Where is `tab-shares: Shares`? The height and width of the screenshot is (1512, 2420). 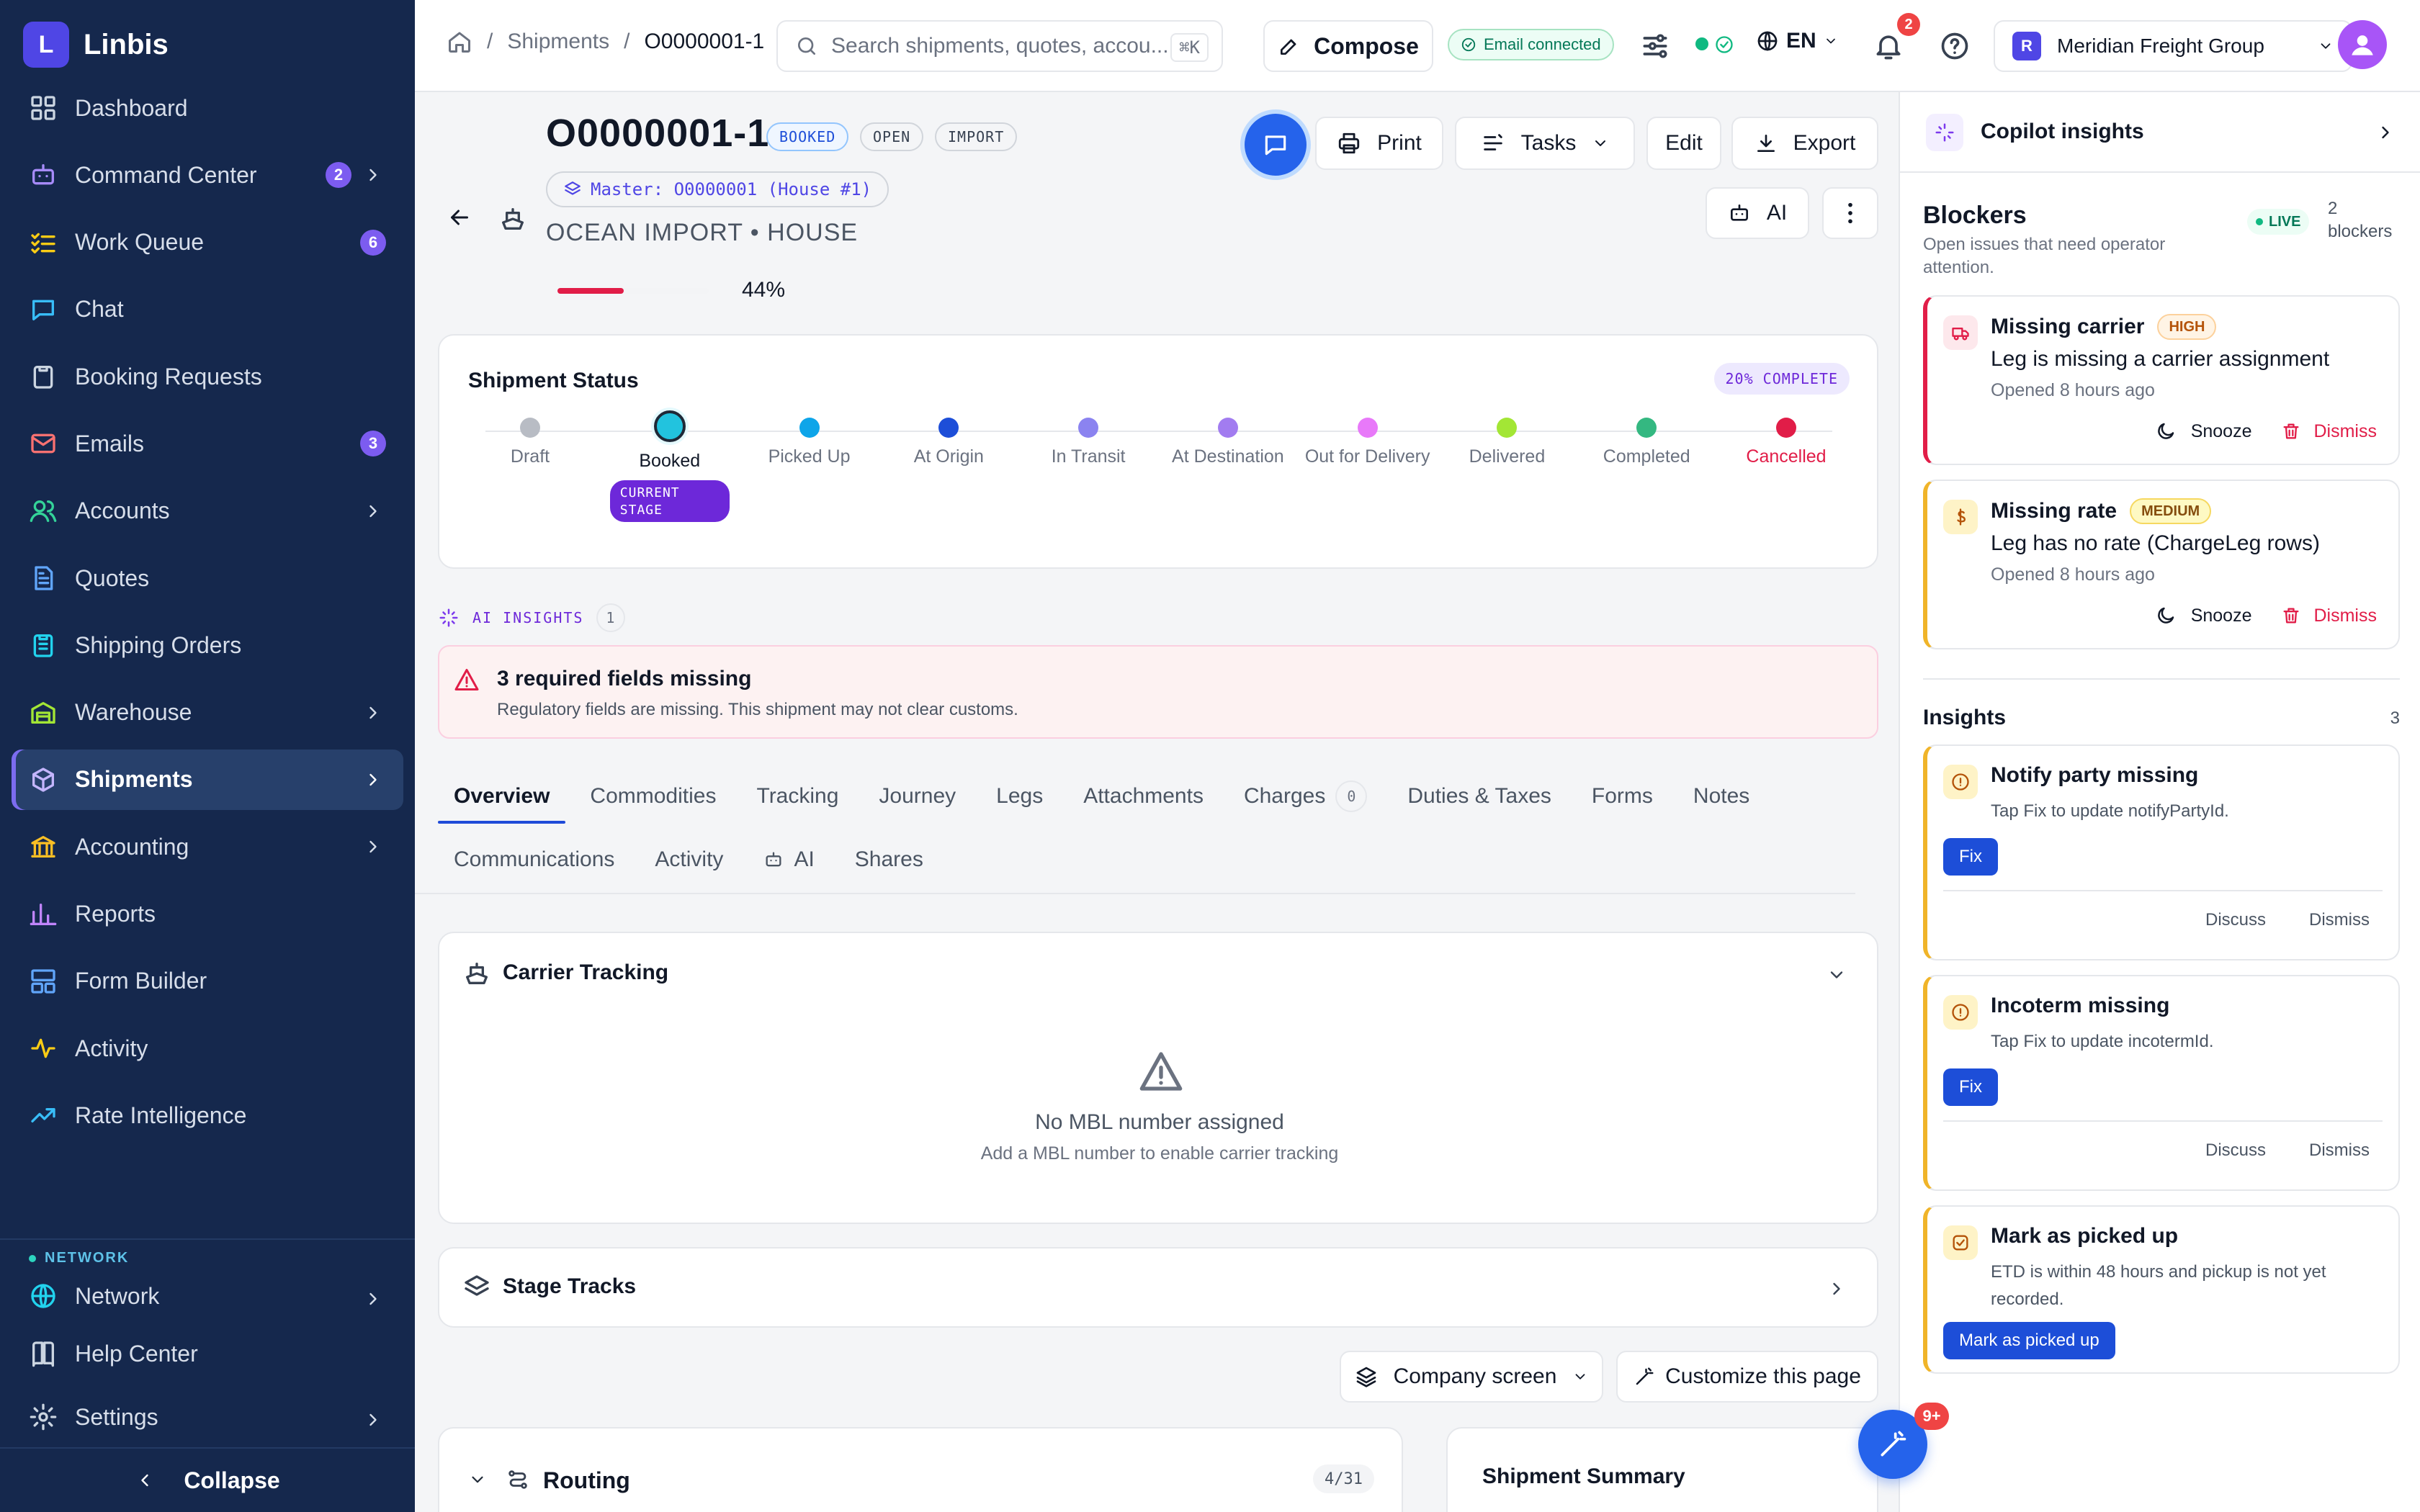 tab-shares: Shares is located at coordinates (889, 859).